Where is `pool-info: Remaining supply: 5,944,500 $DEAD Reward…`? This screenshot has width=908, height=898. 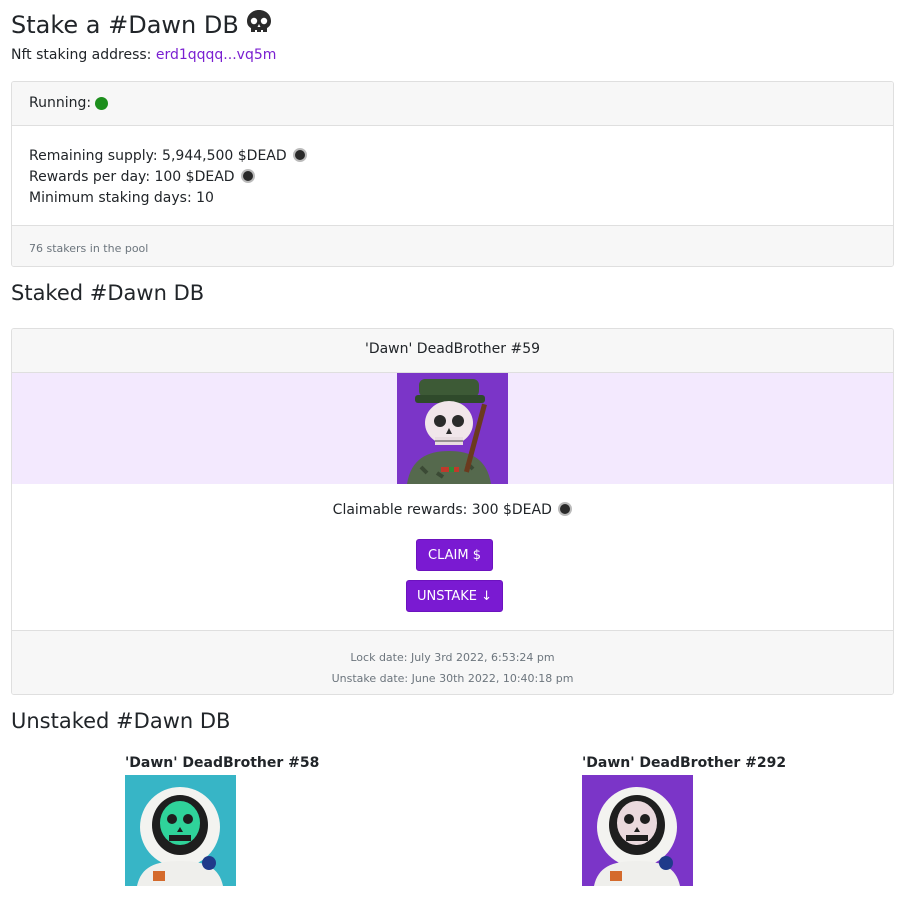
pool-info: Remaining supply: 5,944,500 $DEAD Reward… is located at coordinates (452, 175).